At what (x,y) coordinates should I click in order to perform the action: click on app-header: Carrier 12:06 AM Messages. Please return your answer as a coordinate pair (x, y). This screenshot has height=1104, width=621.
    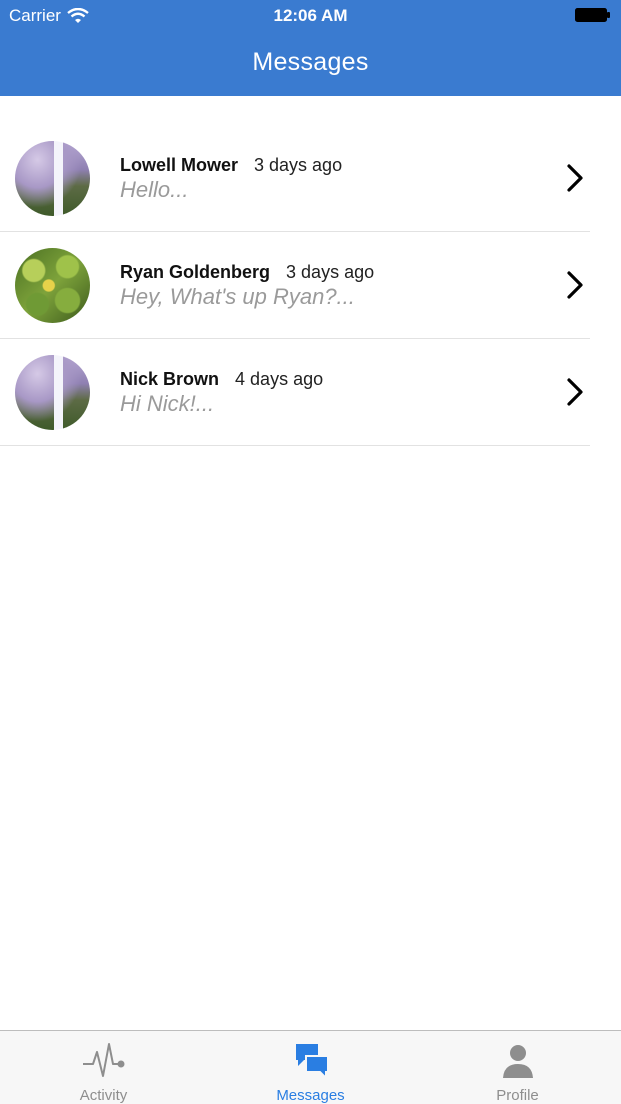
    Looking at the image, I should click on (310, 48).